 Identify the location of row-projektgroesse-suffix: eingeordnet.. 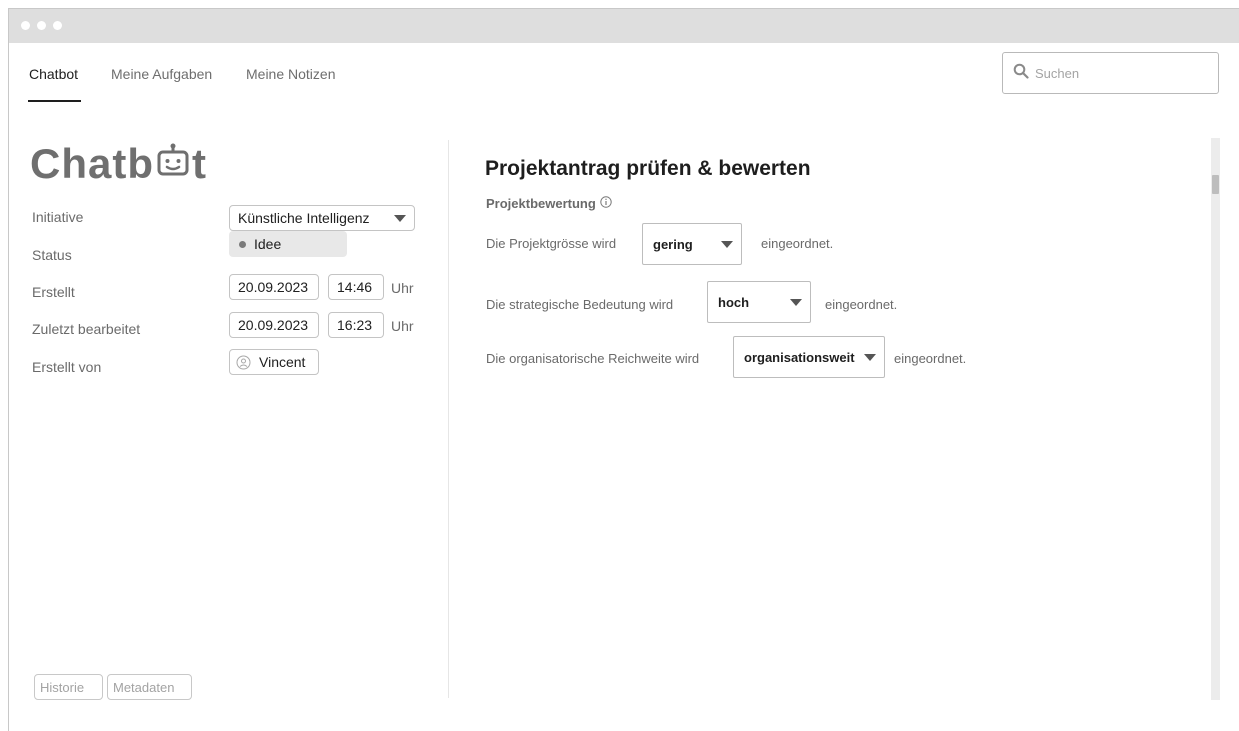
(797, 243).